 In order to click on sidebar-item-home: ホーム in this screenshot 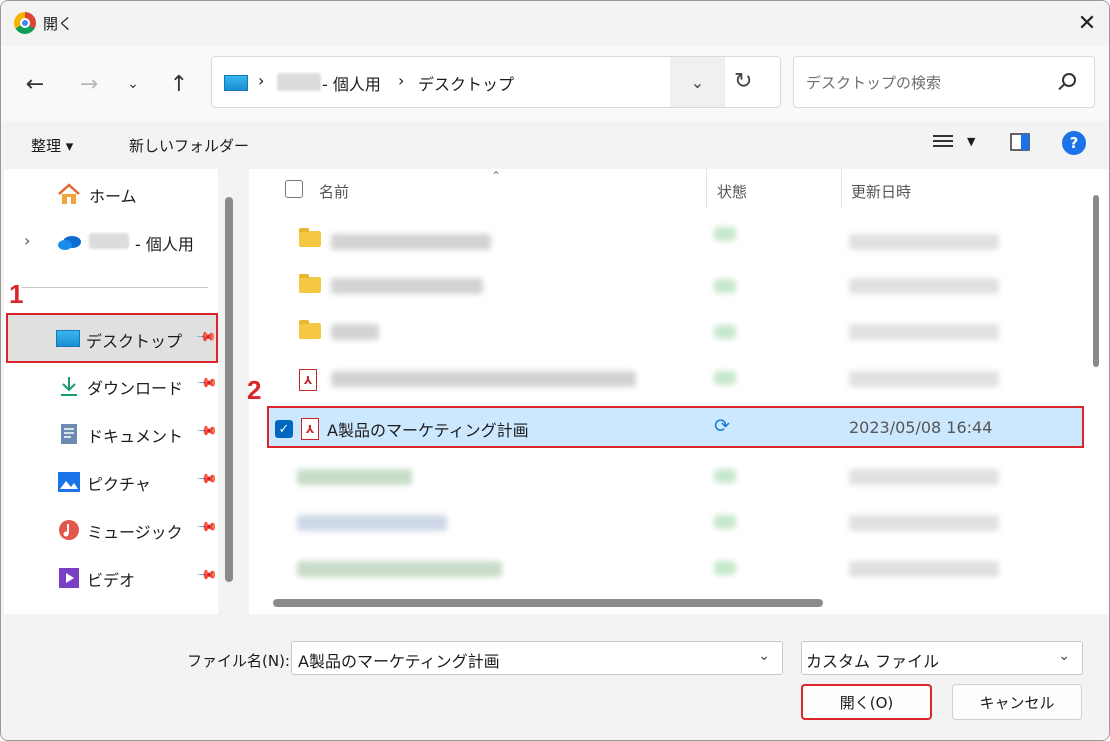, I will do `click(113, 193)`.